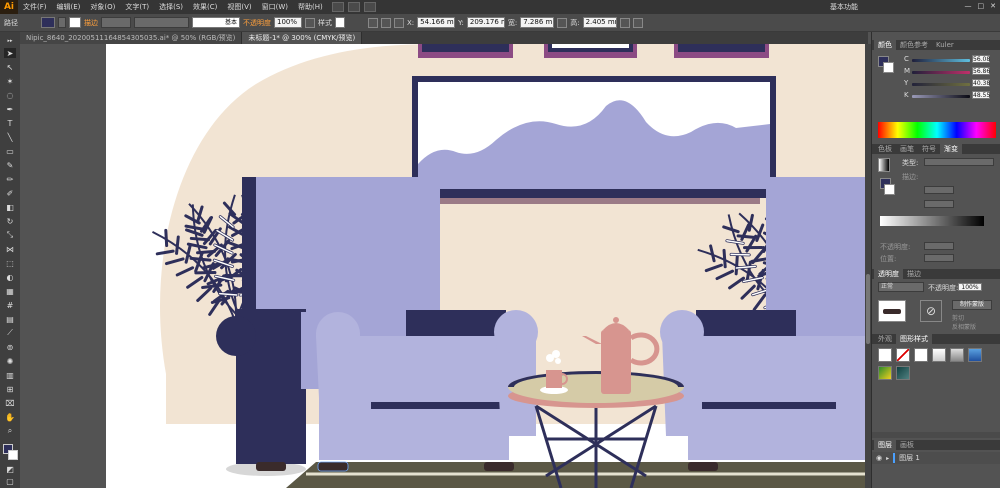  I want to click on magic-wand-tool-icon: ✶, so click(10, 81).